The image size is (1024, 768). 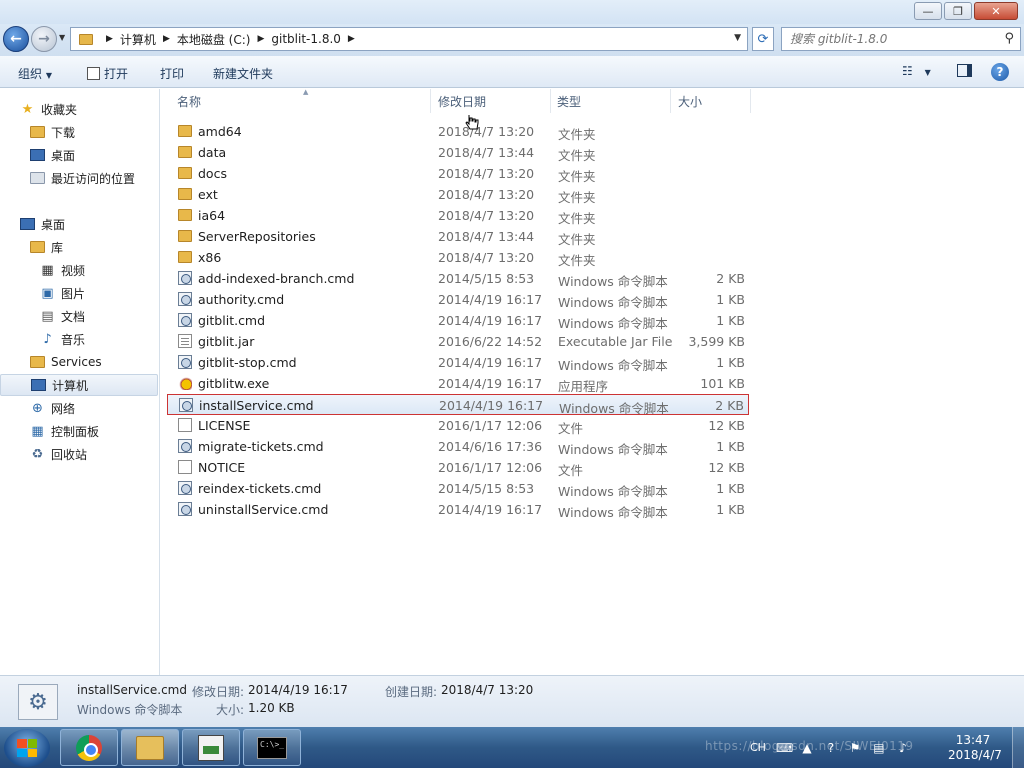 What do you see at coordinates (306, 39) in the screenshot?
I see `breadcrumb-gitblit: gitblit-1.8.0` at bounding box center [306, 39].